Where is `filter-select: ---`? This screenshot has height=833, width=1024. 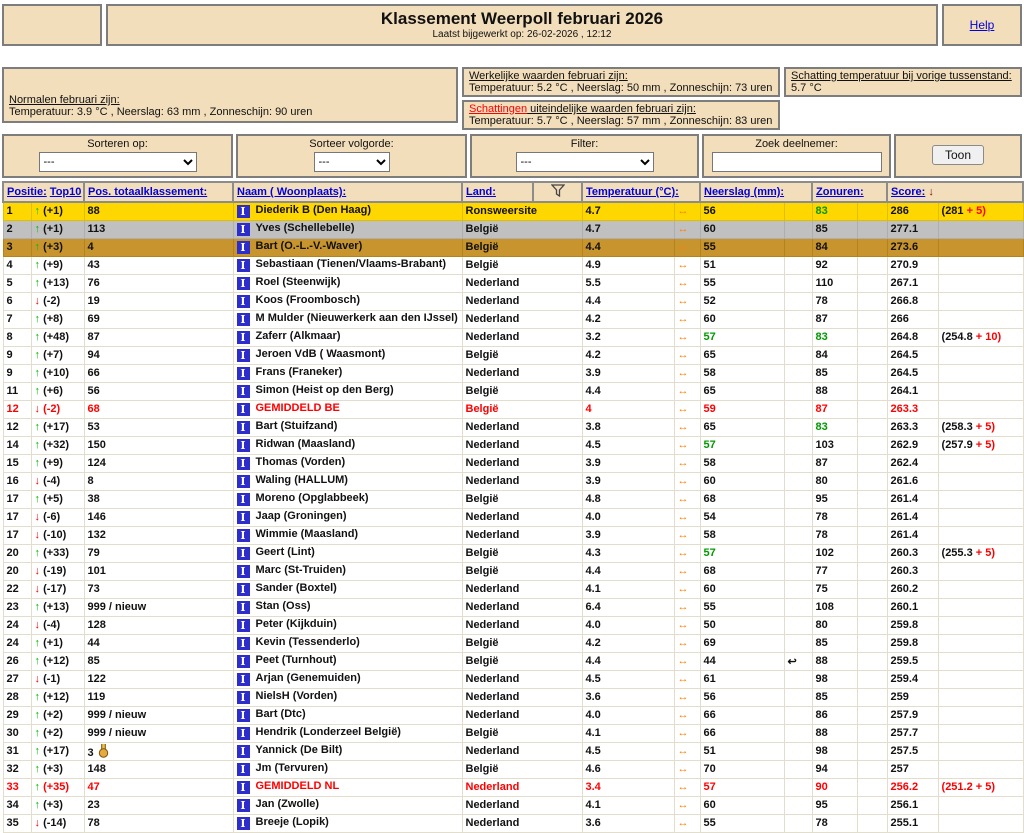
filter-select: --- is located at coordinates (584, 162).